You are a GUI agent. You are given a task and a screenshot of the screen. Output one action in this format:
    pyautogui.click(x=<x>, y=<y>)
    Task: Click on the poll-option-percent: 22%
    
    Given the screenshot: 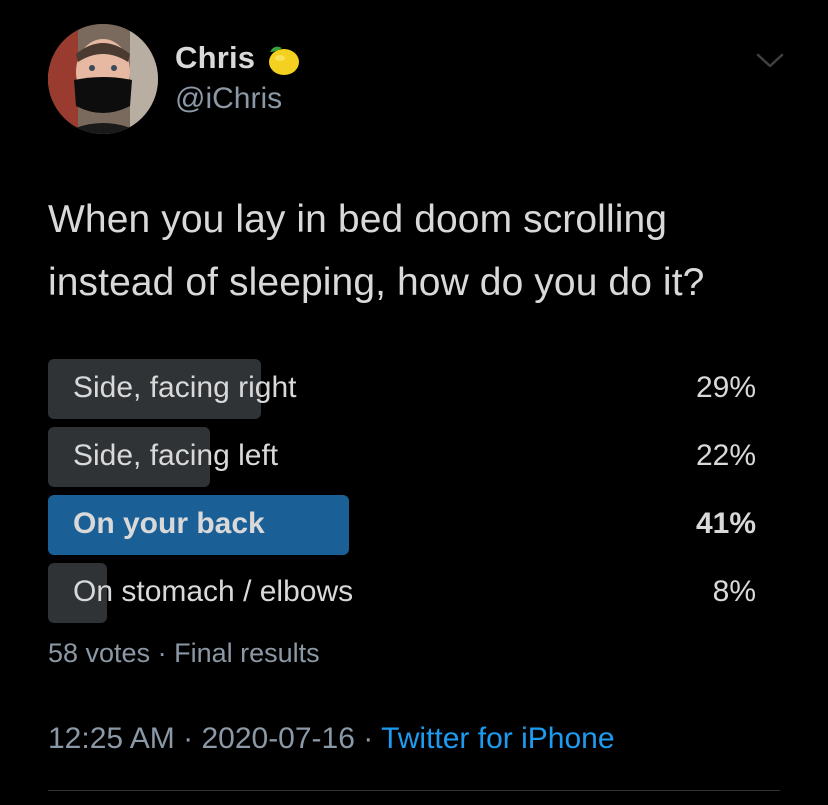 What is the action you would take?
    pyautogui.click(x=725, y=455)
    